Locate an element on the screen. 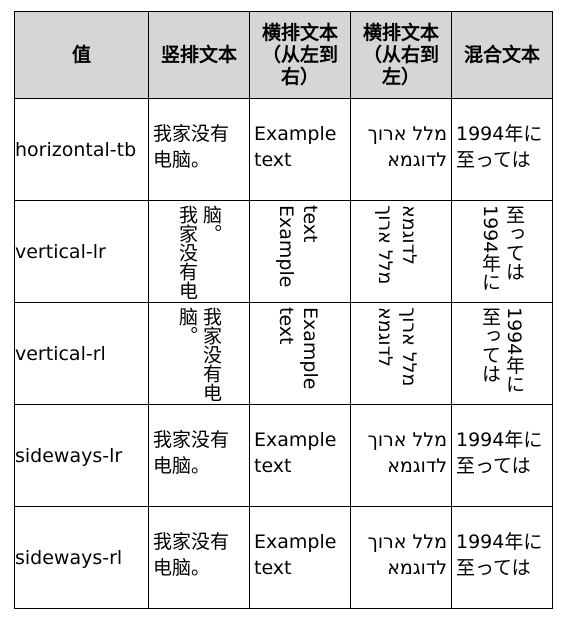  header-value: 值 is located at coordinates (81, 55).